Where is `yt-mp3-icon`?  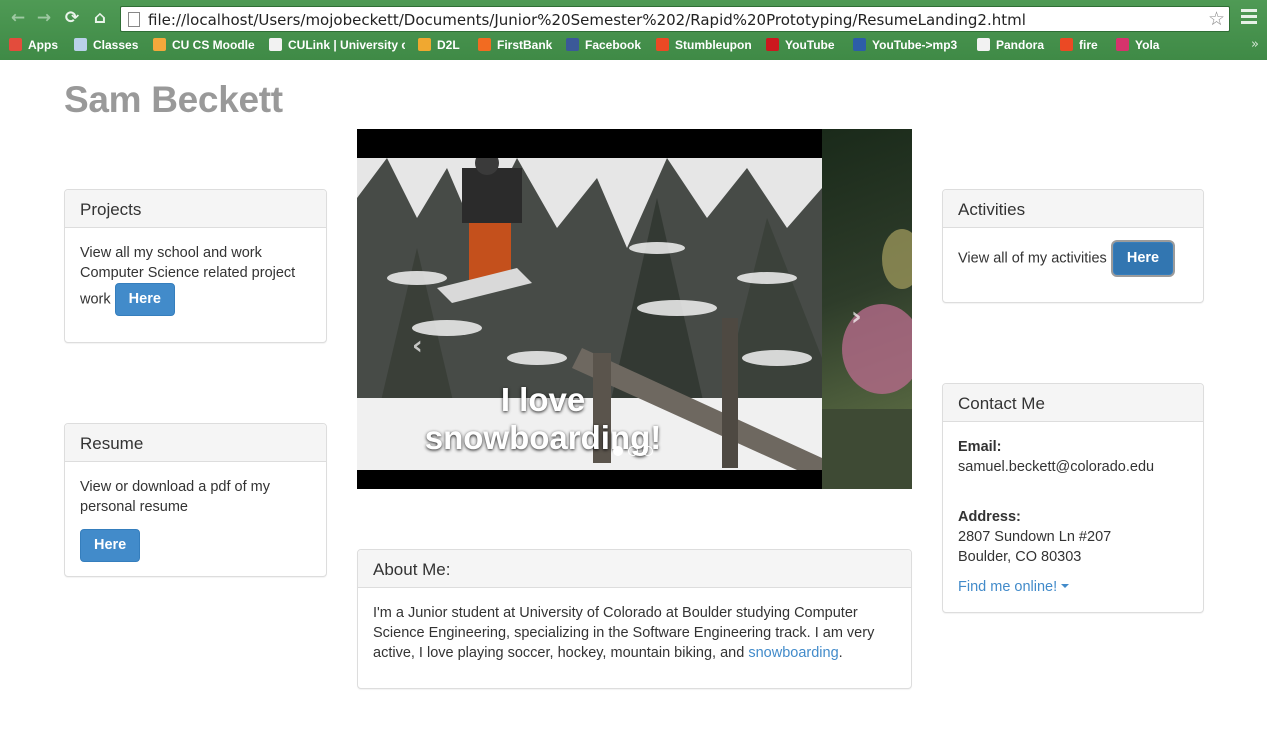 yt-mp3-icon is located at coordinates (859, 44).